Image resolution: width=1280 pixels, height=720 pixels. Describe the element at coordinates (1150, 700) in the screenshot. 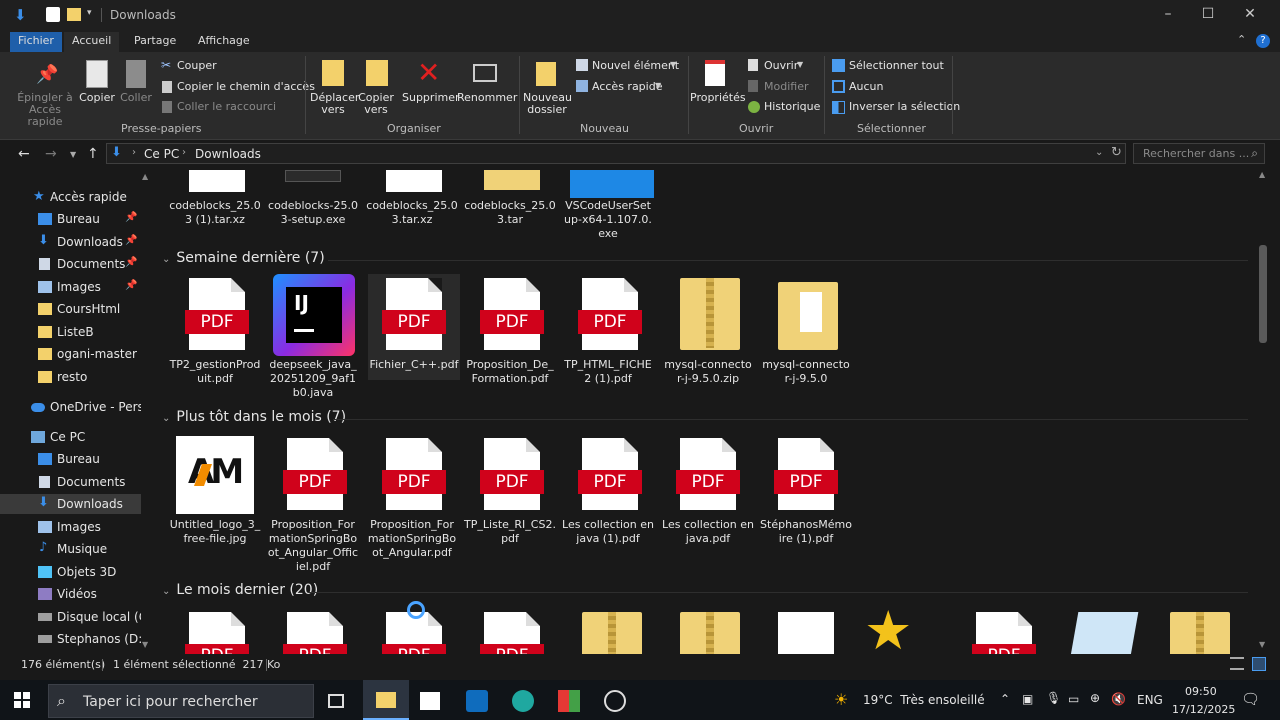

I see `language-indicator: ENG` at that location.